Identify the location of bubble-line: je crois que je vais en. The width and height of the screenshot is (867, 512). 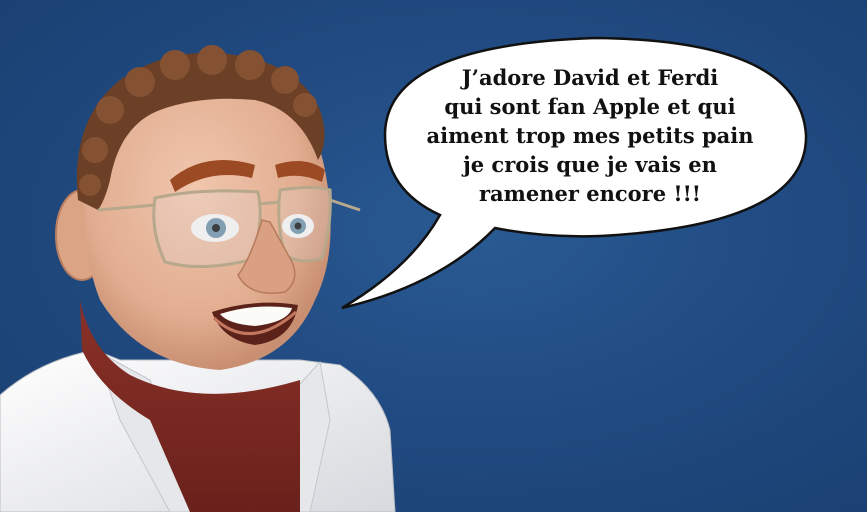
(590, 164).